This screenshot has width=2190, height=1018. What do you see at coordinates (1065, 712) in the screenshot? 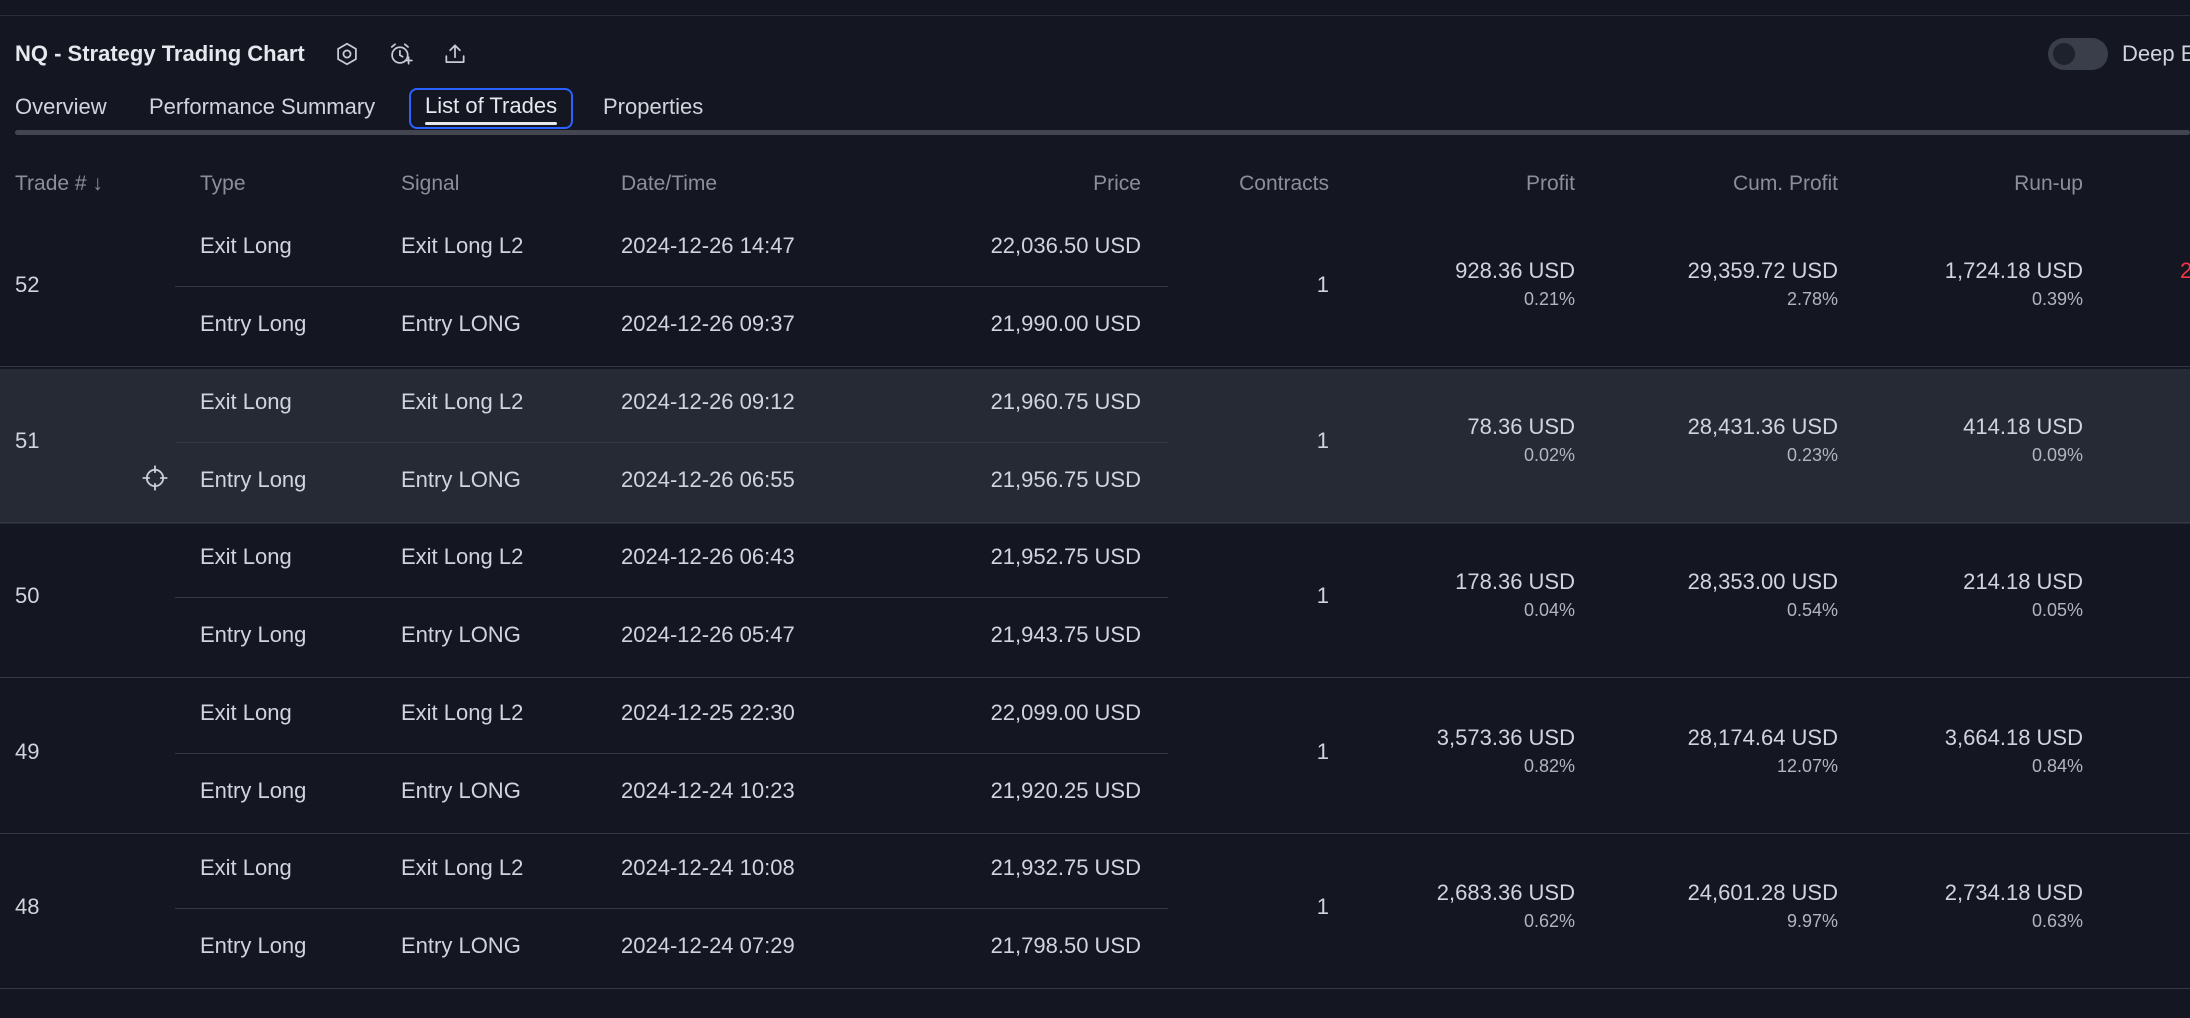
I see `exit-price: 22,099.00 USD` at bounding box center [1065, 712].